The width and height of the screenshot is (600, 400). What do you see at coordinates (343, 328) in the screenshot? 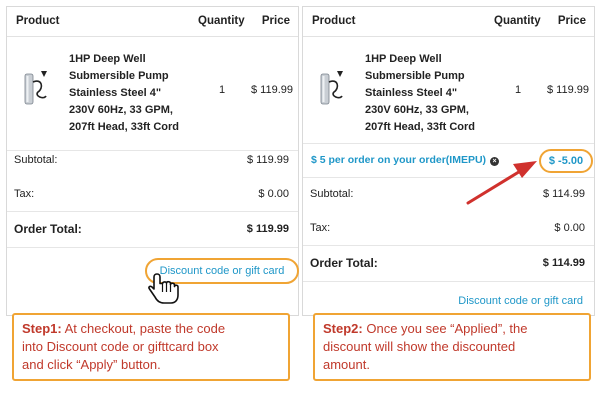
I see `step2-label: Step2:` at bounding box center [343, 328].